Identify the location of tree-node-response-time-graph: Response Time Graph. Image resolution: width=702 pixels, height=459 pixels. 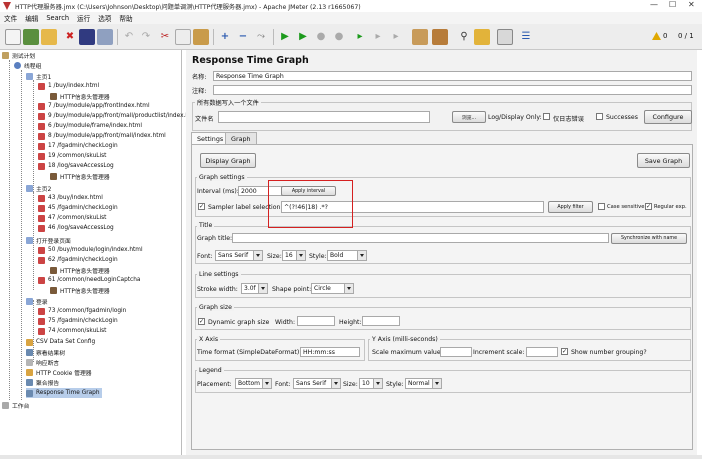
(64, 393).